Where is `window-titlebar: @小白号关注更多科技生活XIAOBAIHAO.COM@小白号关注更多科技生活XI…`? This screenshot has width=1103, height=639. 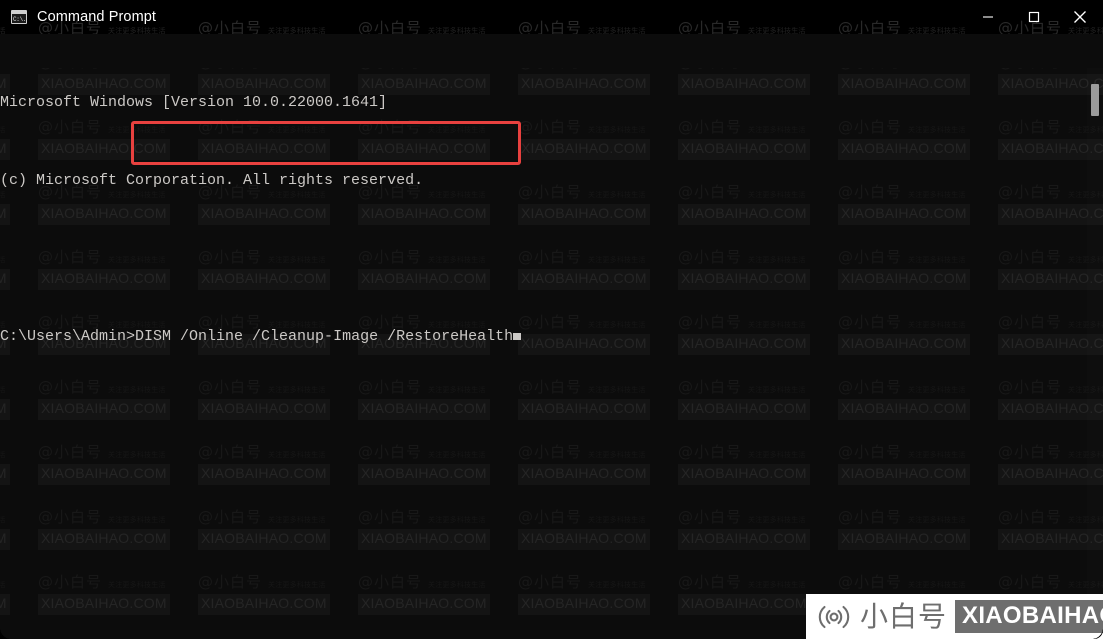 window-titlebar: @小白号关注更多科技生活XIAOBAIHAO.COM@小白号关注更多科技生活XI… is located at coordinates (551, 17).